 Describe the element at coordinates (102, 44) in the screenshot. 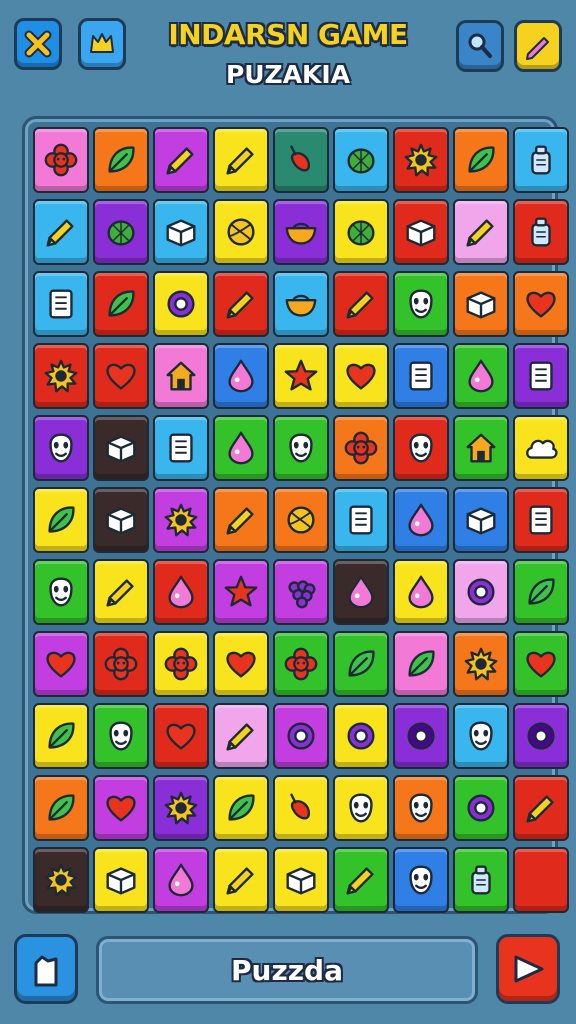

I see `item-button` at that location.